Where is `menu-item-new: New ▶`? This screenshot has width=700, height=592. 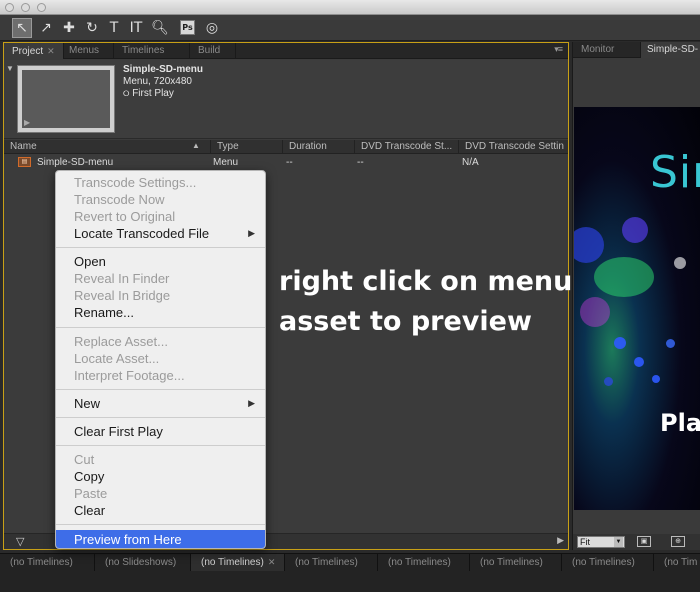
menu-item-new: New ▶ is located at coordinates (160, 403).